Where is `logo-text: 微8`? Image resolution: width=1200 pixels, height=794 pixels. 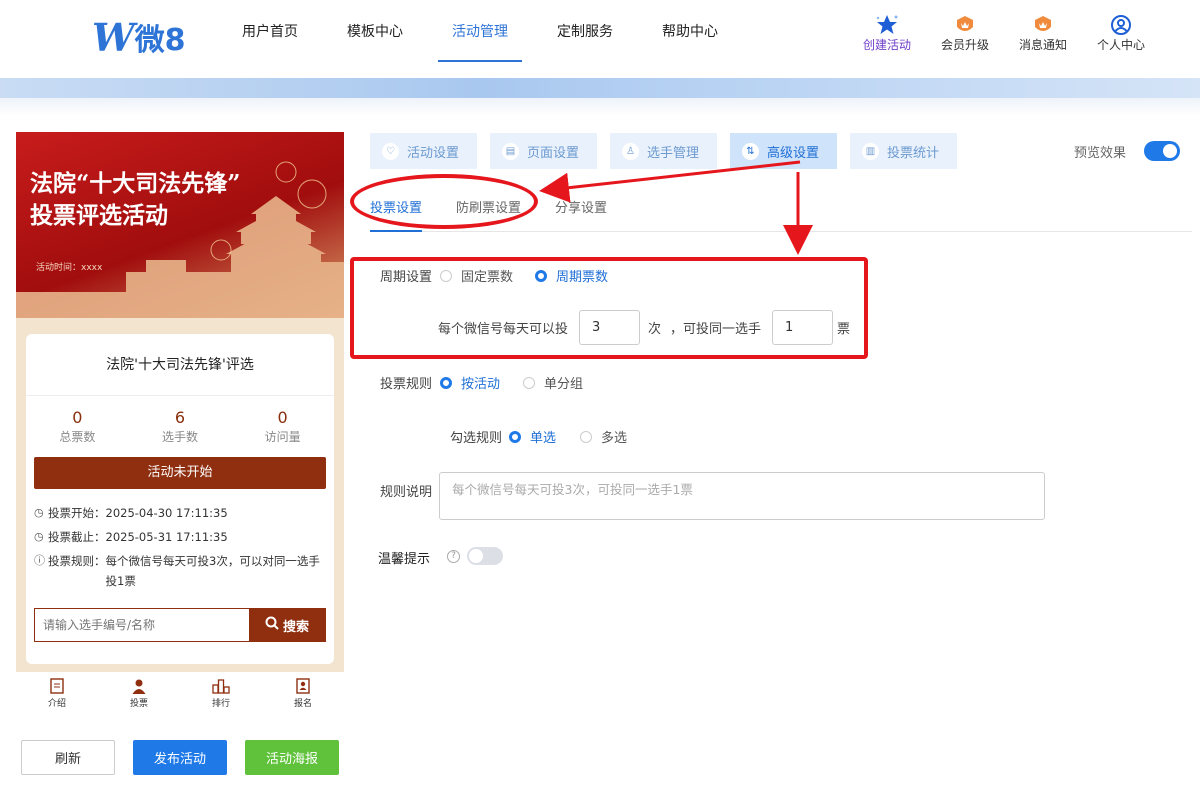
logo-text: 微8 is located at coordinates (160, 40).